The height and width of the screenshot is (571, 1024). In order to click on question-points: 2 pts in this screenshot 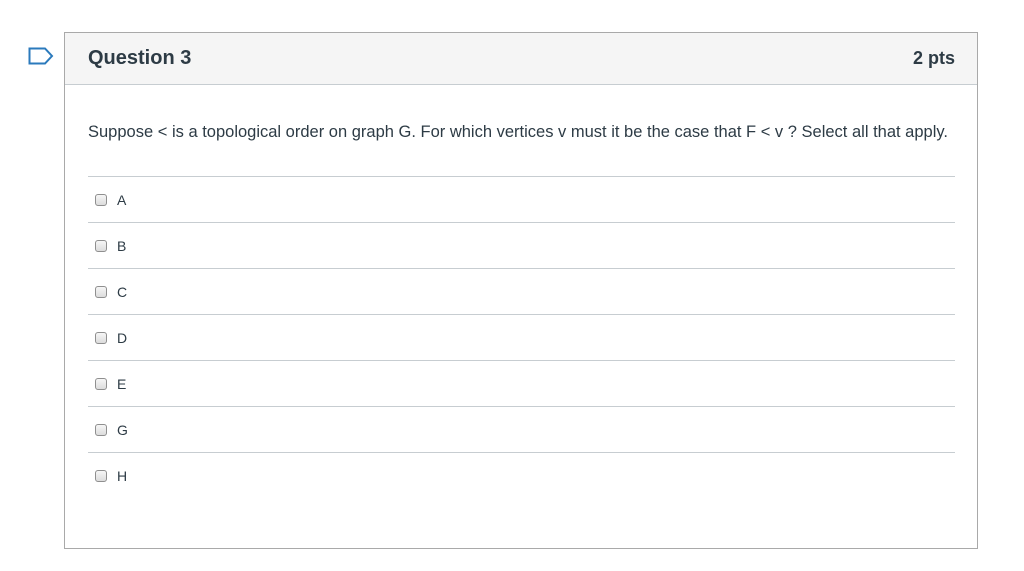, I will do `click(933, 58)`.